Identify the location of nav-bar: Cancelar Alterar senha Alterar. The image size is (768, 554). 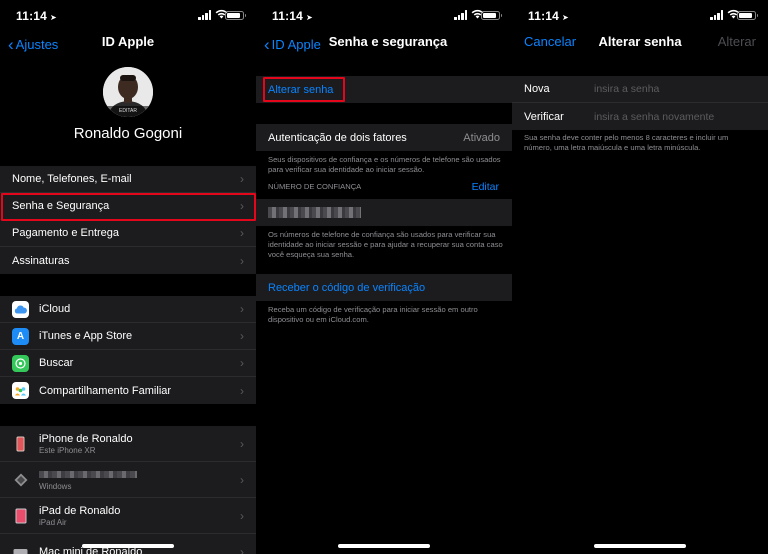
(640, 41).